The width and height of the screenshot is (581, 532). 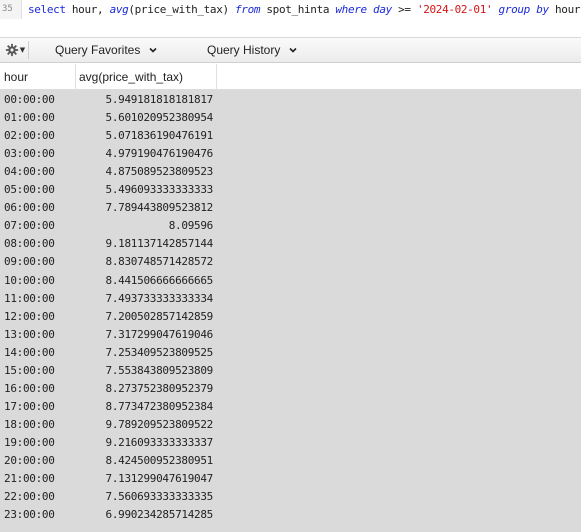 I want to click on table-row: 12:00:00 7.200502857142859, so click(x=290, y=317).